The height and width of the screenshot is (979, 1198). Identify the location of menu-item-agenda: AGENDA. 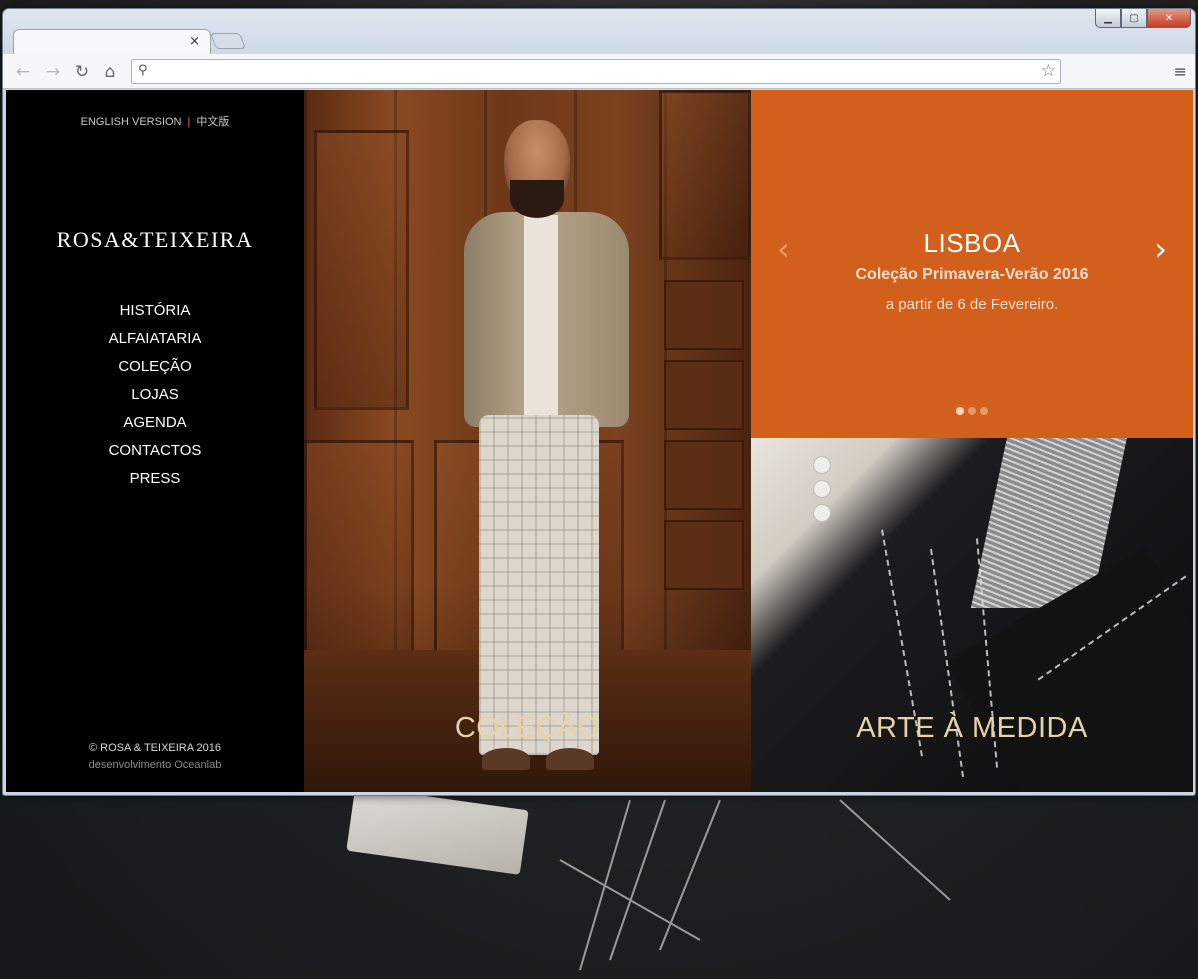
(155, 426).